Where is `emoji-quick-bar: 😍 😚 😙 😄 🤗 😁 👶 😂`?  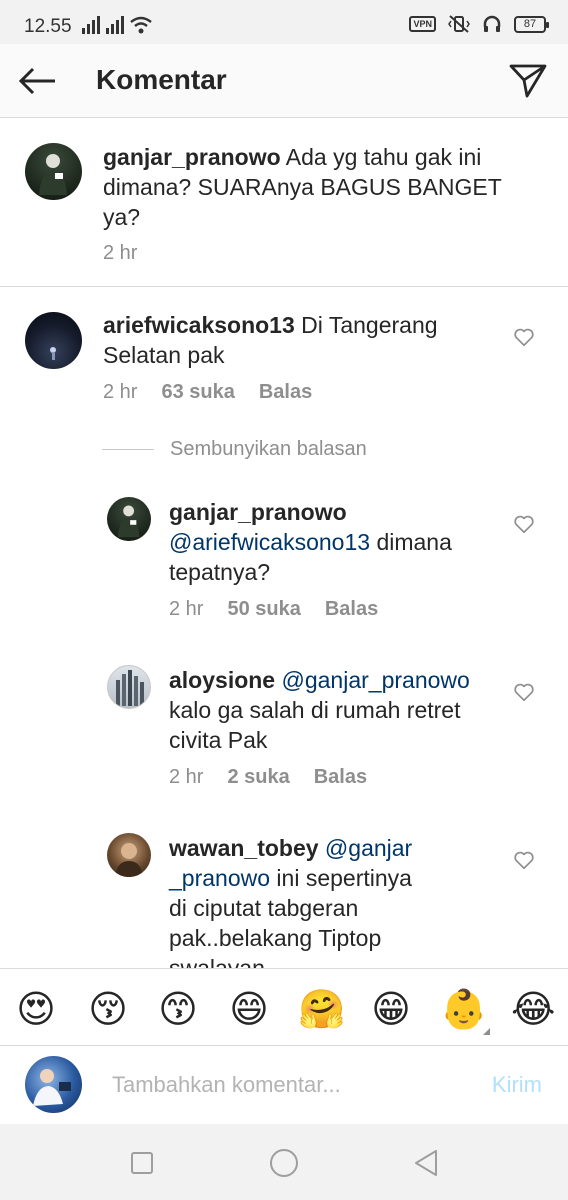
emoji-quick-bar: 😍 😚 😙 😄 🤗 😁 👶 😂 is located at coordinates (284, 1007).